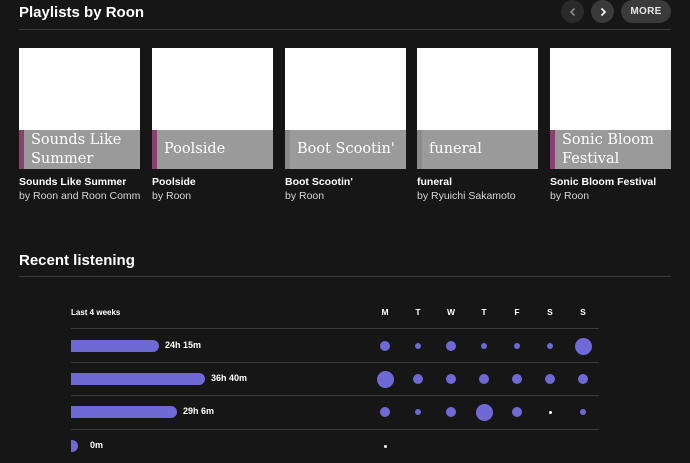  I want to click on recent-listening-title: Recent listening, so click(77, 260).